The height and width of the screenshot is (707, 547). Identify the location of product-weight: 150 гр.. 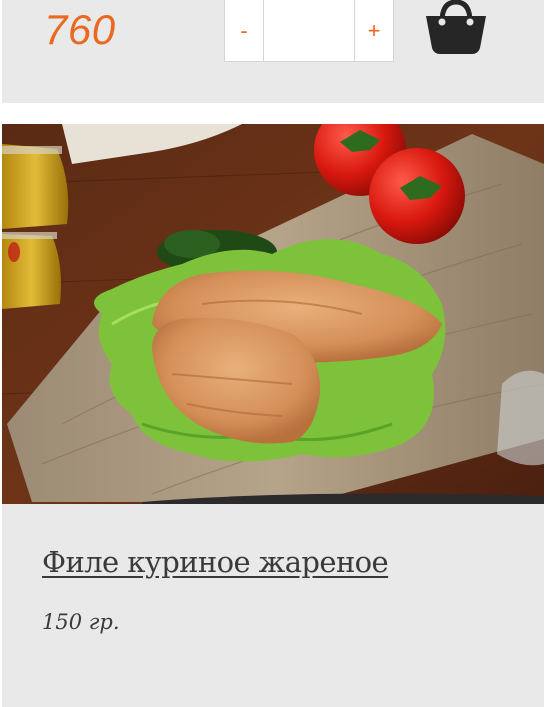
(81, 622).